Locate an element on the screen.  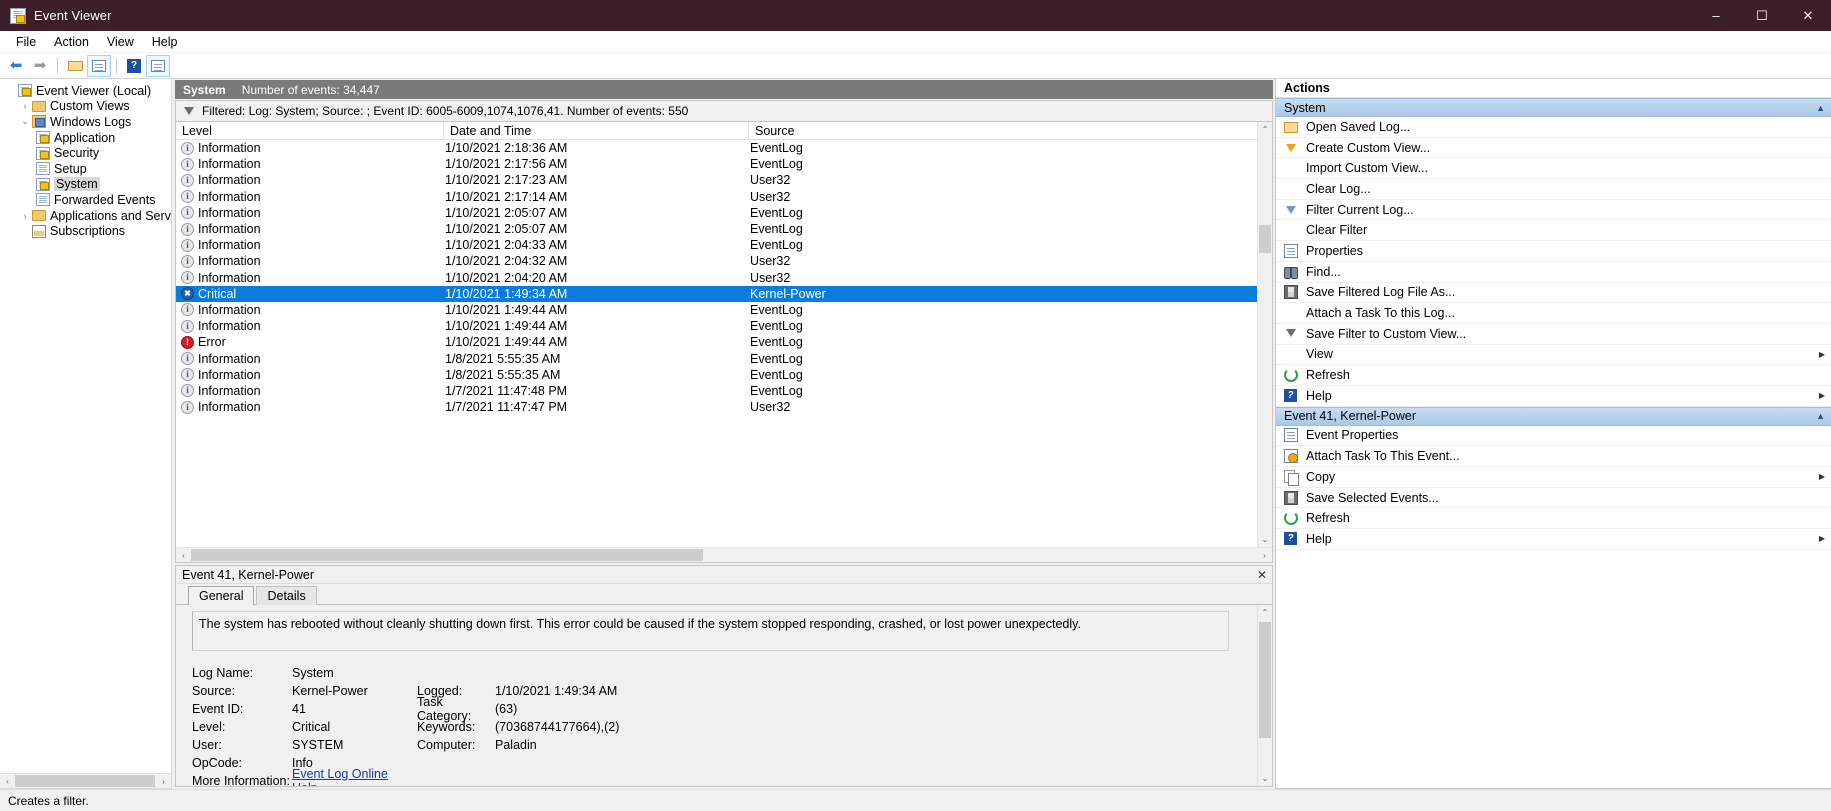
event-list-vertical-scrollbar: ⌃ ⌄ is located at coordinates (1264, 334).